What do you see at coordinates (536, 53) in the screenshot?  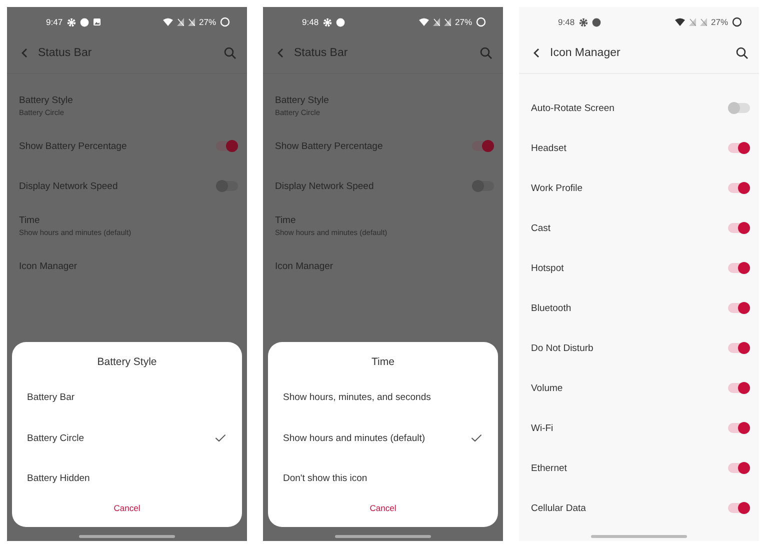 I see `back-icon` at bounding box center [536, 53].